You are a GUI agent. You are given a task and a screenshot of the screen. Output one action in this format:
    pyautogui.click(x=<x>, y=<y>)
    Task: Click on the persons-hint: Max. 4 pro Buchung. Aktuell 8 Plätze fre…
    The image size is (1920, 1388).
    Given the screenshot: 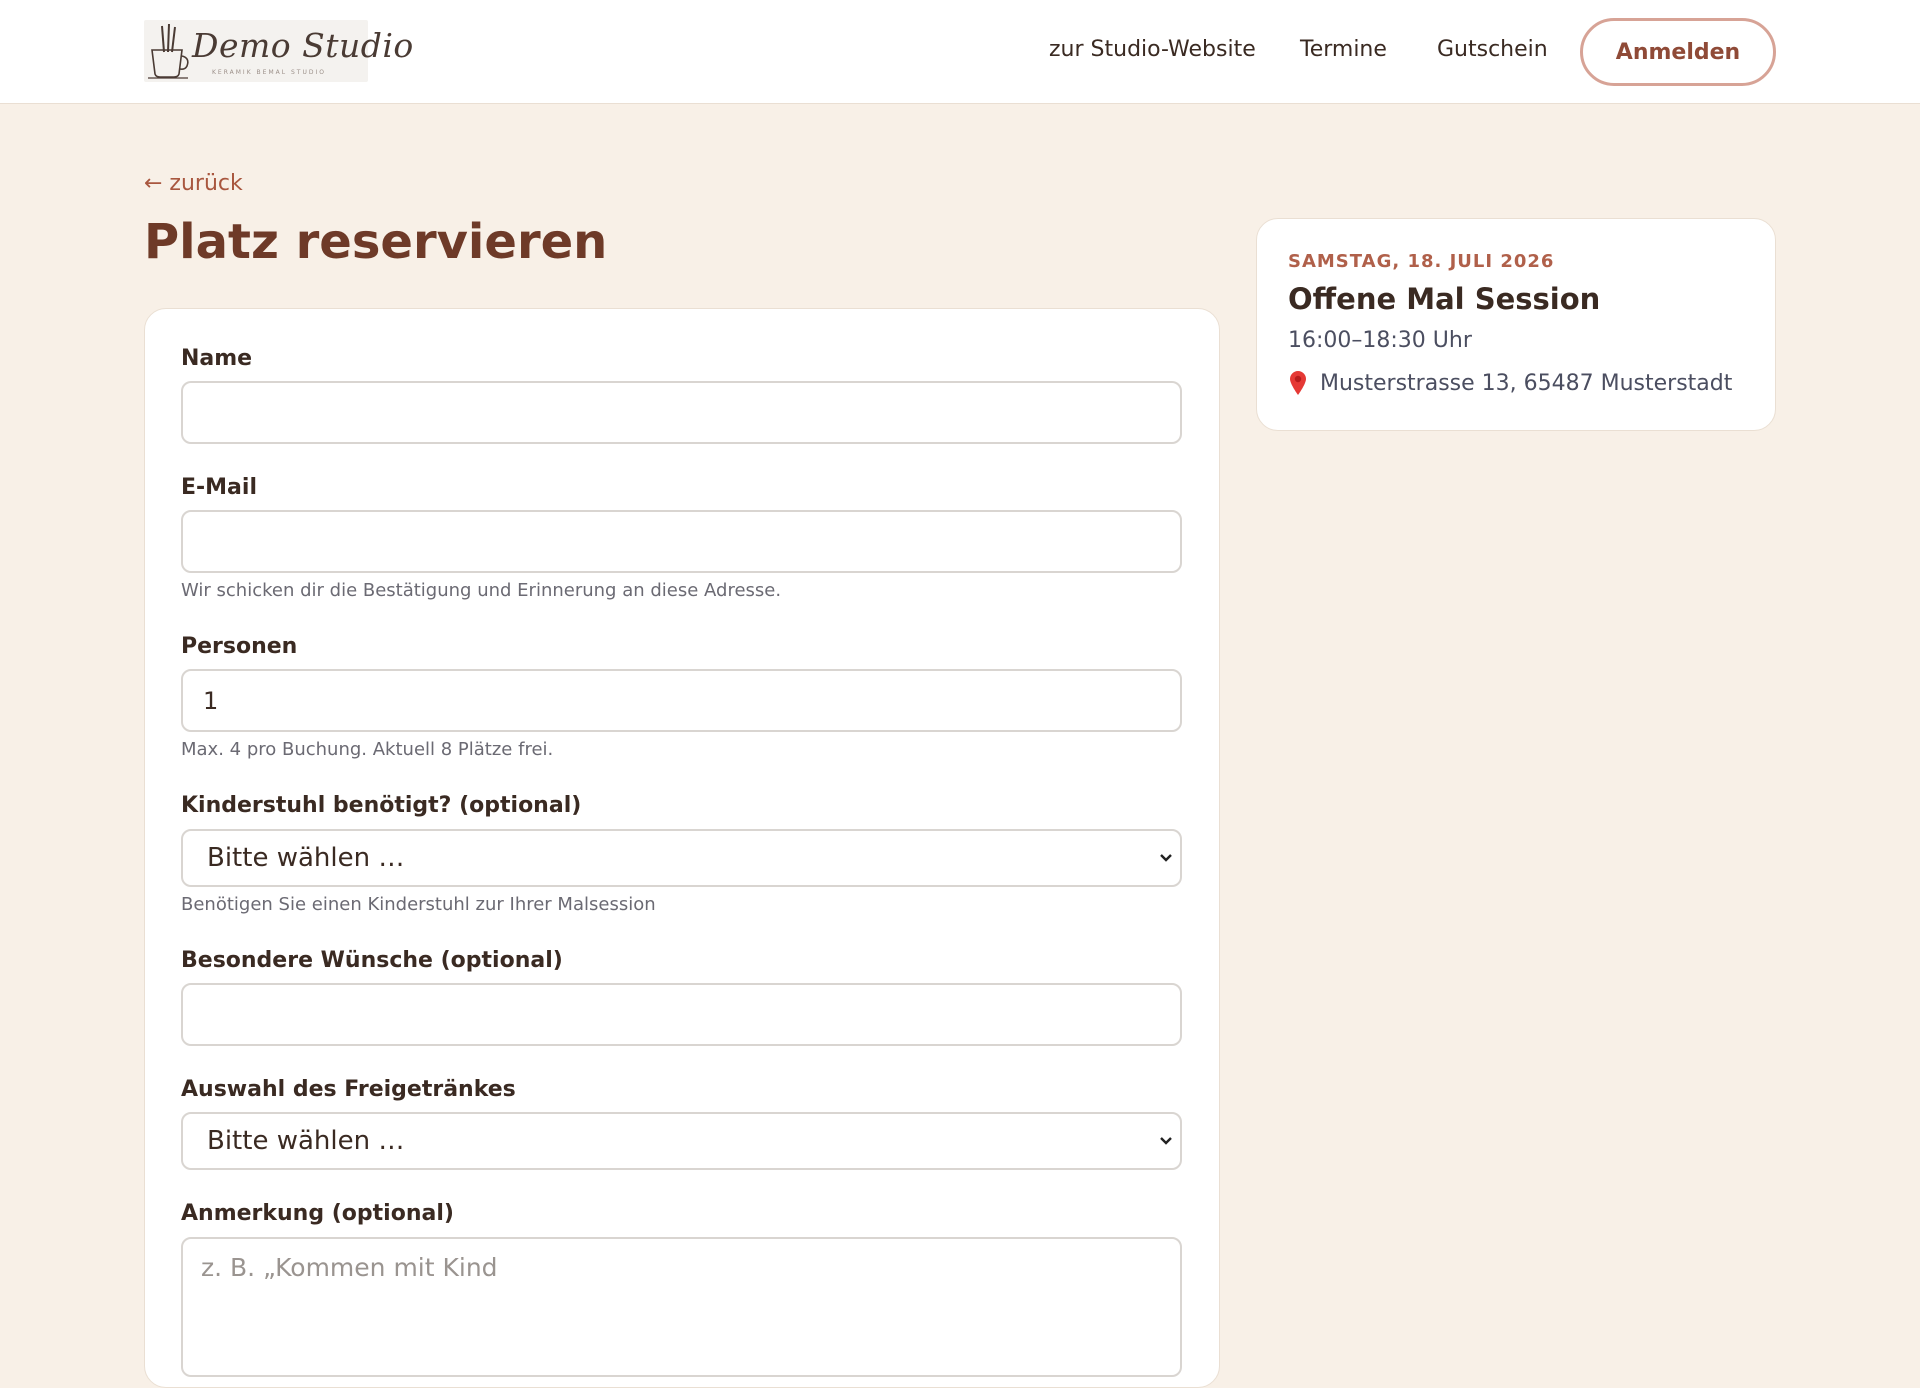 What is the action you would take?
    pyautogui.click(x=367, y=749)
    